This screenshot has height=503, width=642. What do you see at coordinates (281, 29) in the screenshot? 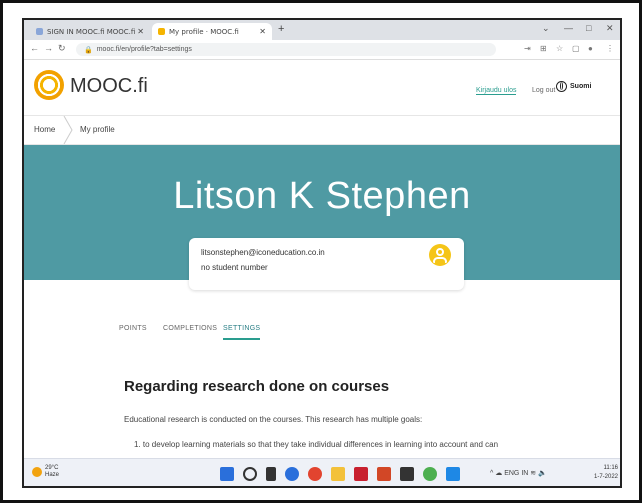
I see `new-tab-button: +` at bounding box center [281, 29].